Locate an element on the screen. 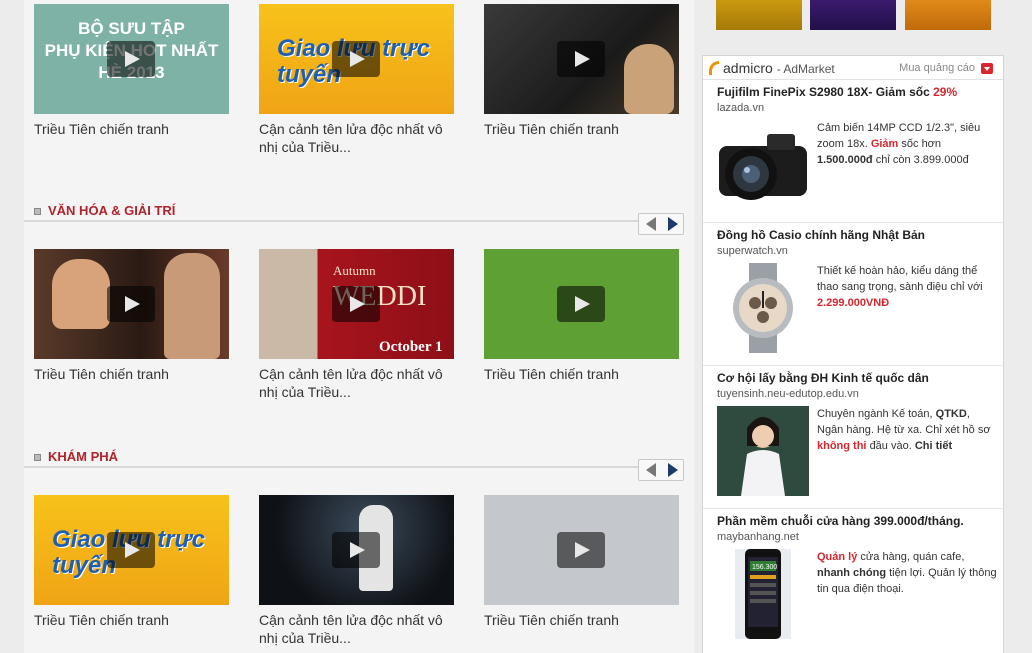 The image size is (1032, 653). buy-ad-link: Mua quảng cáo is located at coordinates (937, 68).